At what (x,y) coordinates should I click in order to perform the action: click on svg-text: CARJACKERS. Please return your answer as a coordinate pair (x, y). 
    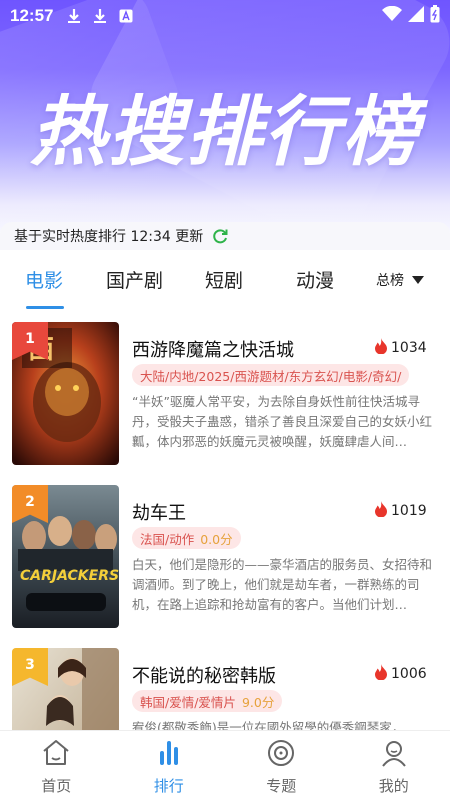
    Looking at the image, I should click on (69, 576).